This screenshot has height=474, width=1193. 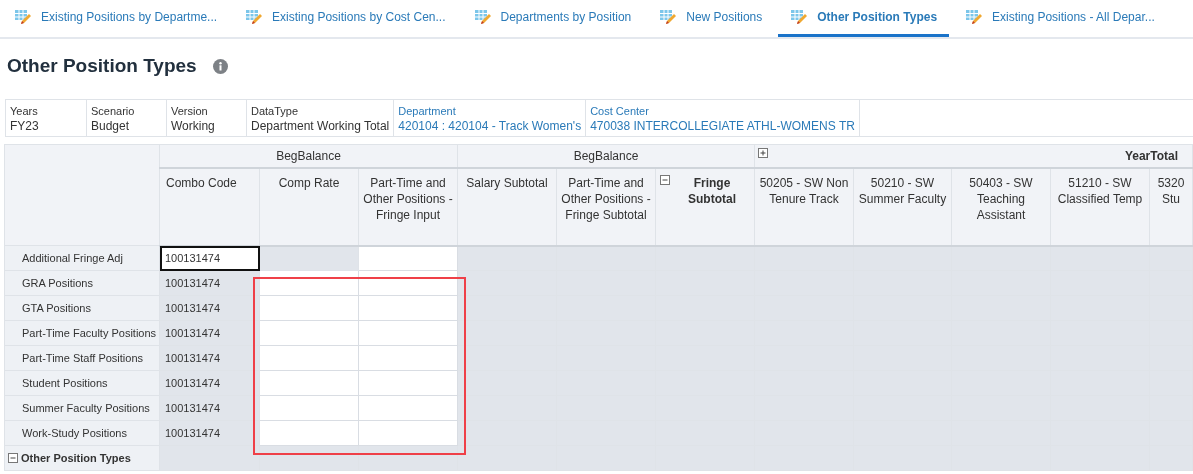 I want to click on pov-link: 470038 INTERCOLLEGIATE ATHL-WOMENS TR, so click(x=722, y=126).